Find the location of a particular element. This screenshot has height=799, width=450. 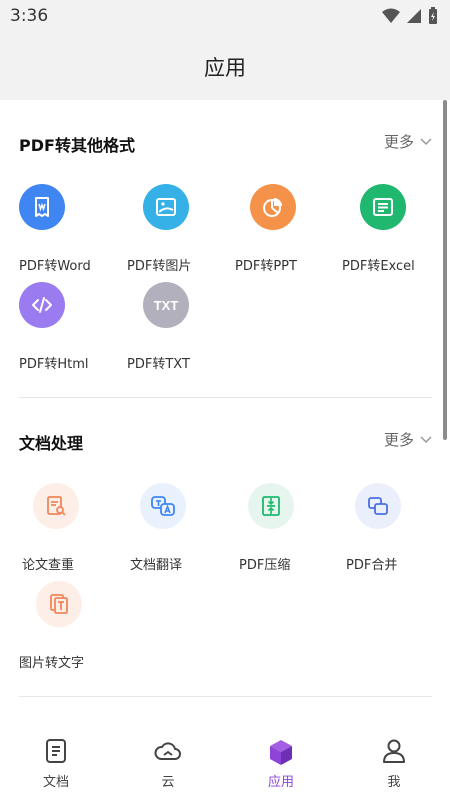

image-icon is located at coordinates (166, 207).